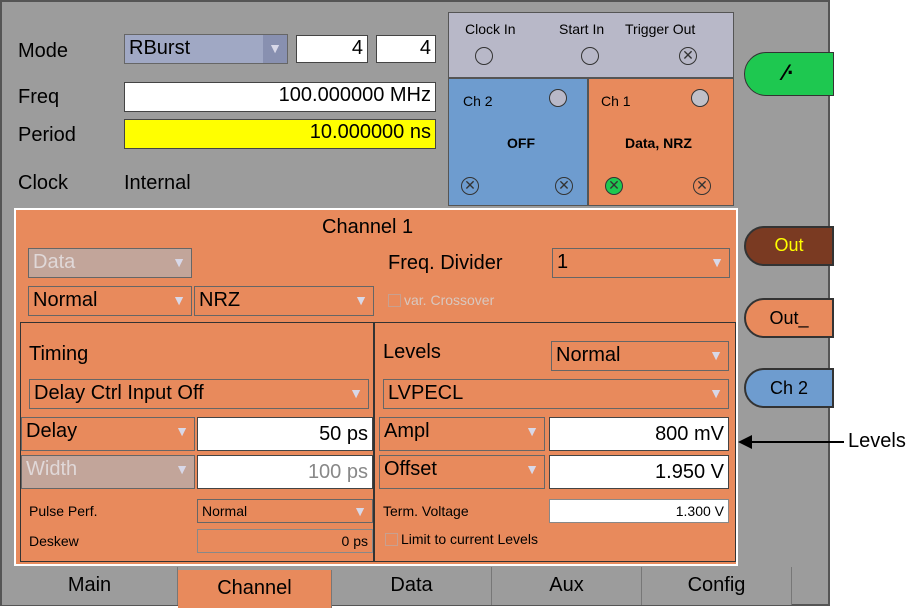 The image size is (918, 608). I want to click on ch1-status: Data, NRZ, so click(658, 143).